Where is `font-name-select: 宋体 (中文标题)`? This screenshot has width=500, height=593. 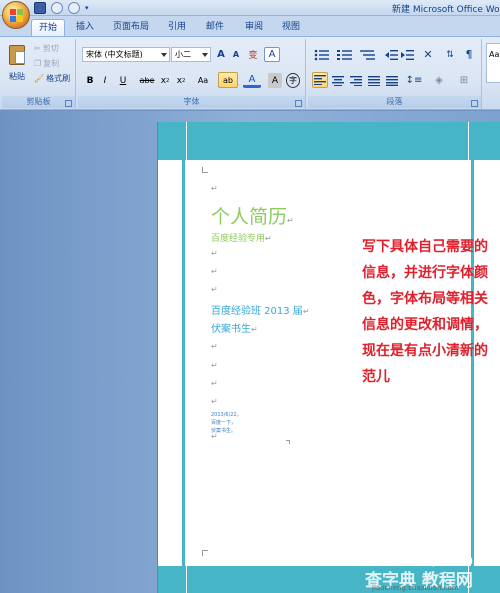
font-name-select: 宋体 (中文标题) is located at coordinates (126, 54).